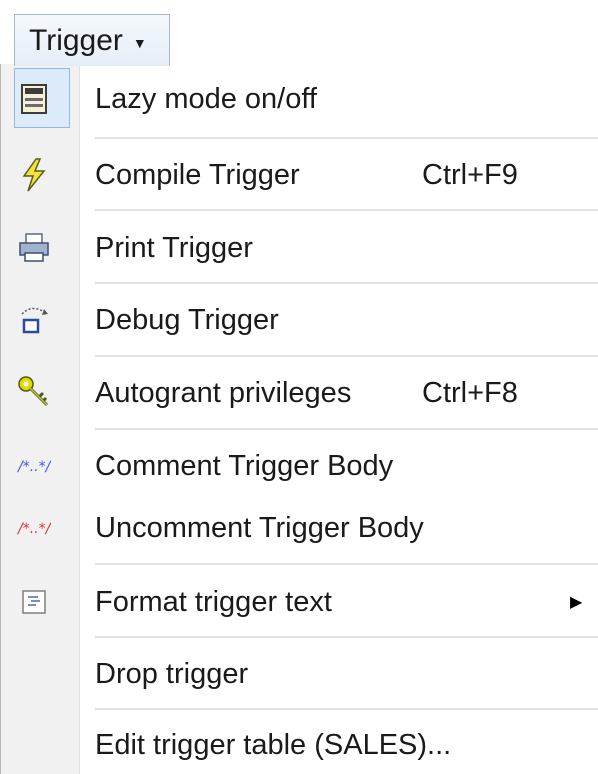  I want to click on menu-item-drop-trigger: Drop trigger, so click(299, 674).